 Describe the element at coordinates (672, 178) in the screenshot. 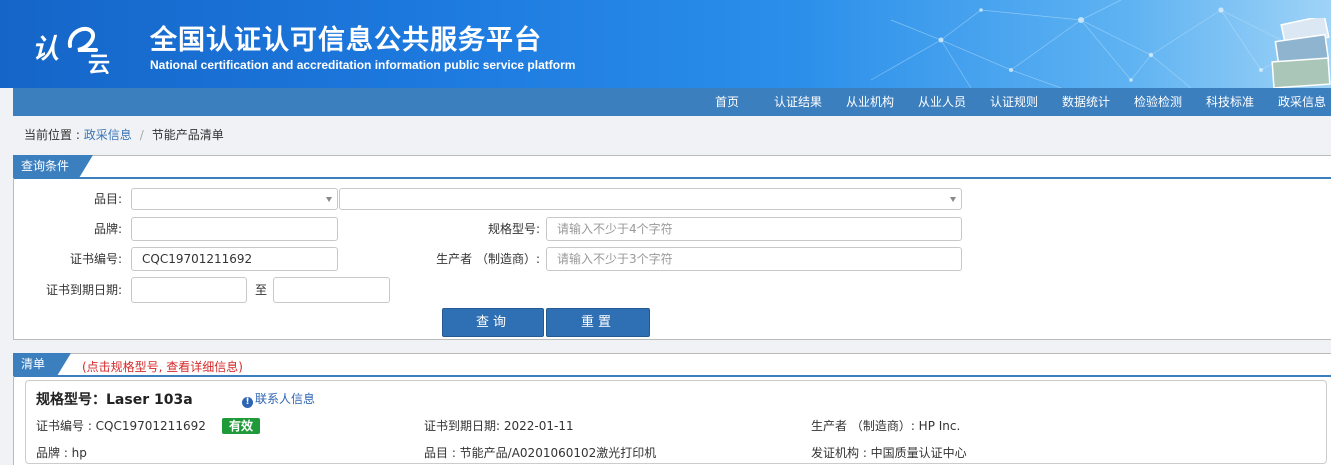

I see `query-tab-underline` at that location.